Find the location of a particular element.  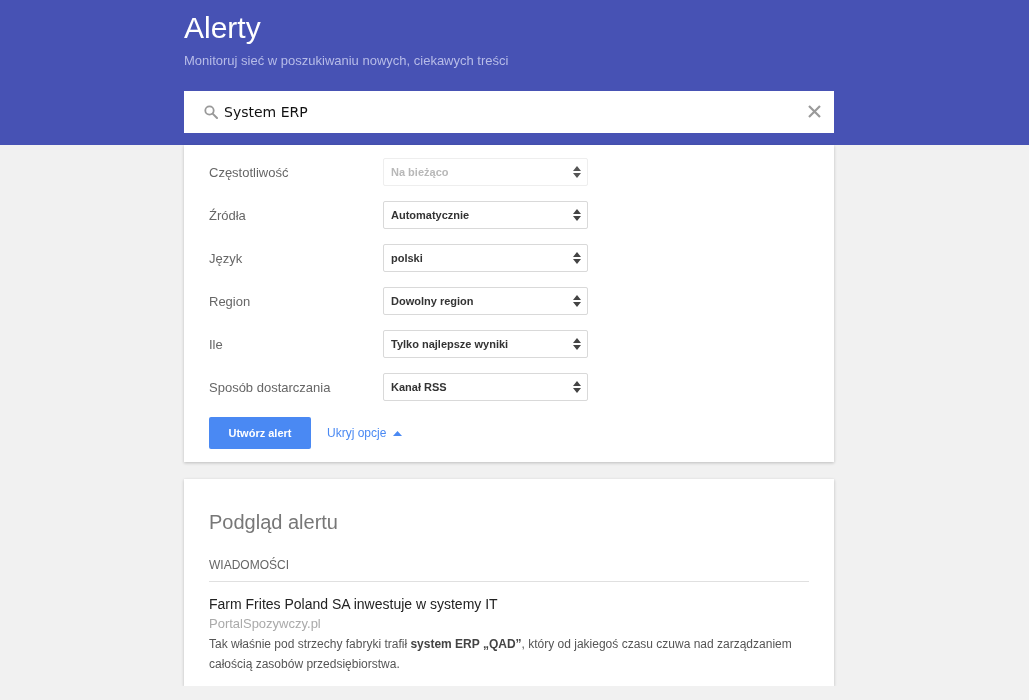

hide-options-link: Ukryj opcje is located at coordinates (365, 433).